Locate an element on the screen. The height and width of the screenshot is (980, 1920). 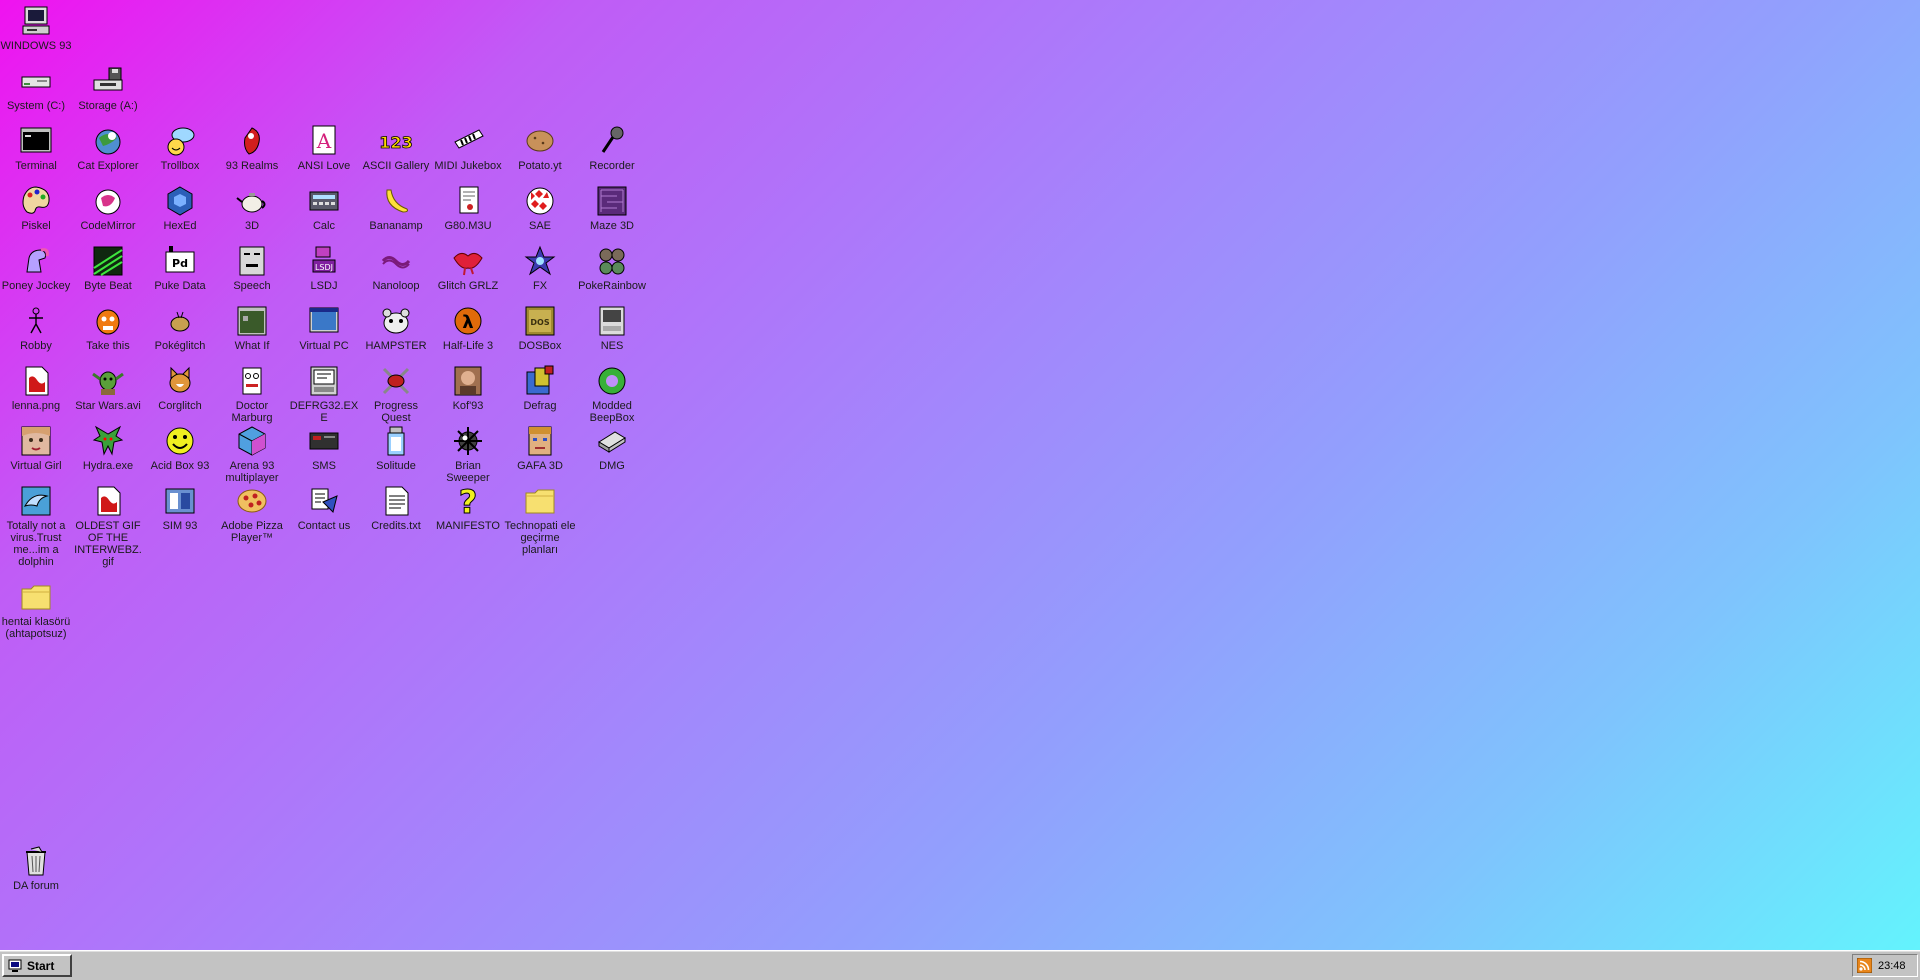
desktop-icon-sae: SAE is located at coordinates (540, 207).